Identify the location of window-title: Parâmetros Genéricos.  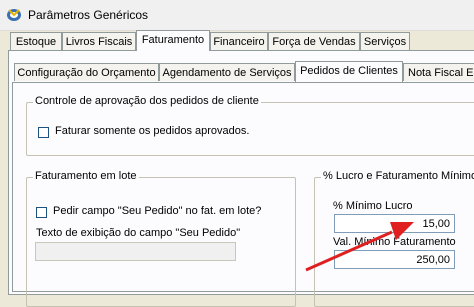
(88, 15).